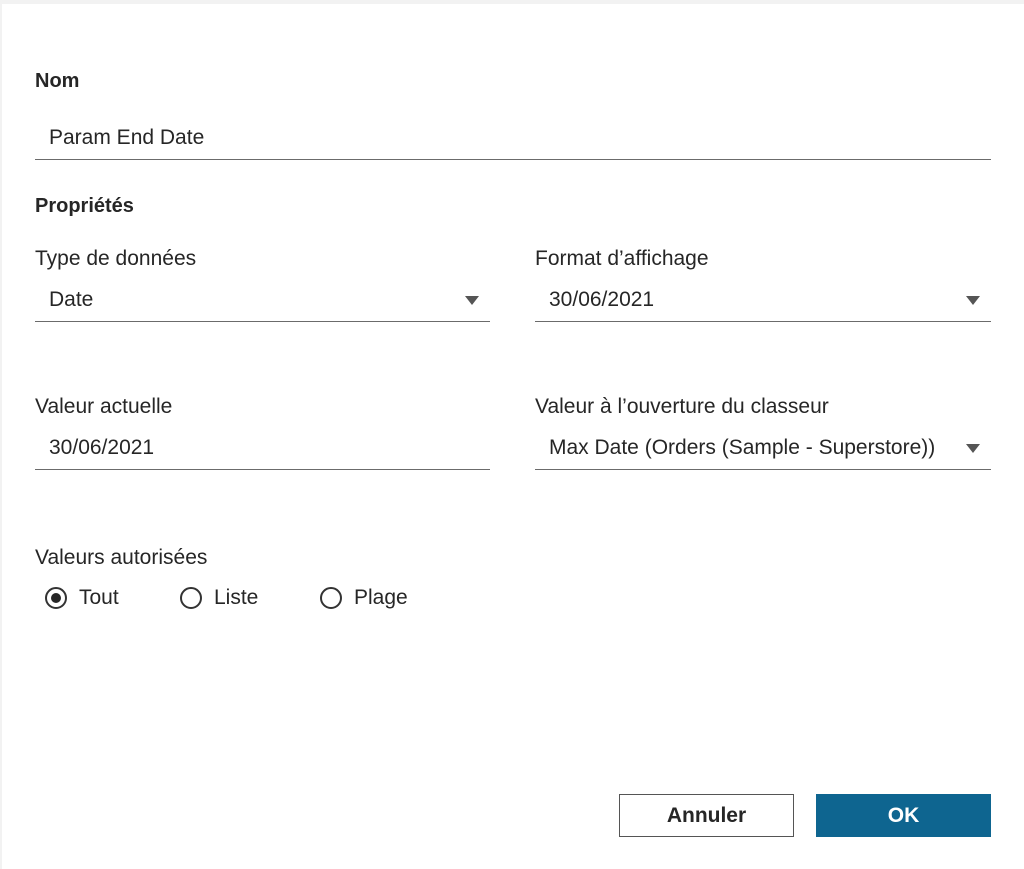 This screenshot has height=869, width=1024. Describe the element at coordinates (127, 137) in the screenshot. I see `name-input-value: Param End Date` at that location.